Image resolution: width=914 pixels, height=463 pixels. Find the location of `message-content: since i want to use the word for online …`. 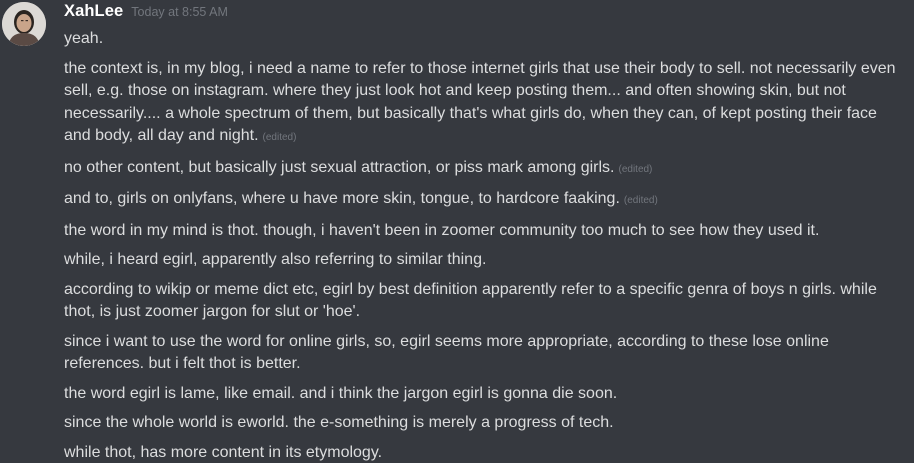

message-content: since i want to use the word for online … is located at coordinates (446, 352).